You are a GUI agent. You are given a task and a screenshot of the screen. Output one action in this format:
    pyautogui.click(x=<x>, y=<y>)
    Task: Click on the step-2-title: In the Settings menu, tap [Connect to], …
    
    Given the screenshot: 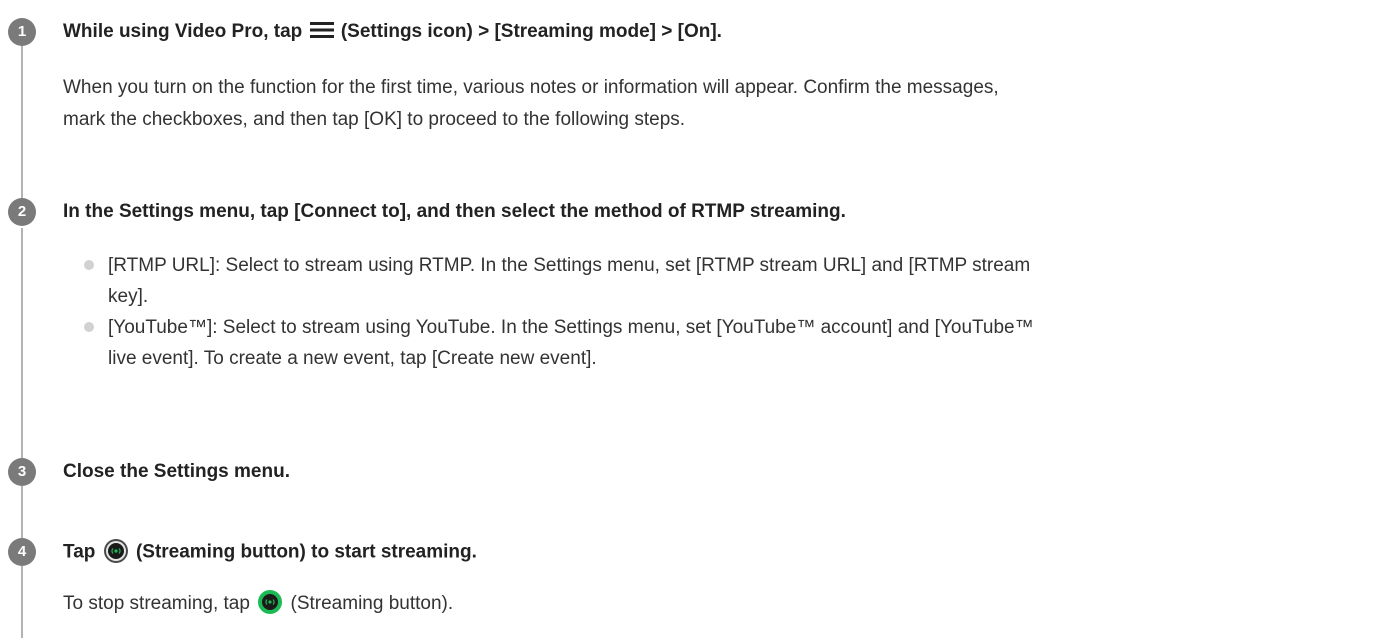 What is the action you would take?
    pyautogui.click(x=454, y=211)
    